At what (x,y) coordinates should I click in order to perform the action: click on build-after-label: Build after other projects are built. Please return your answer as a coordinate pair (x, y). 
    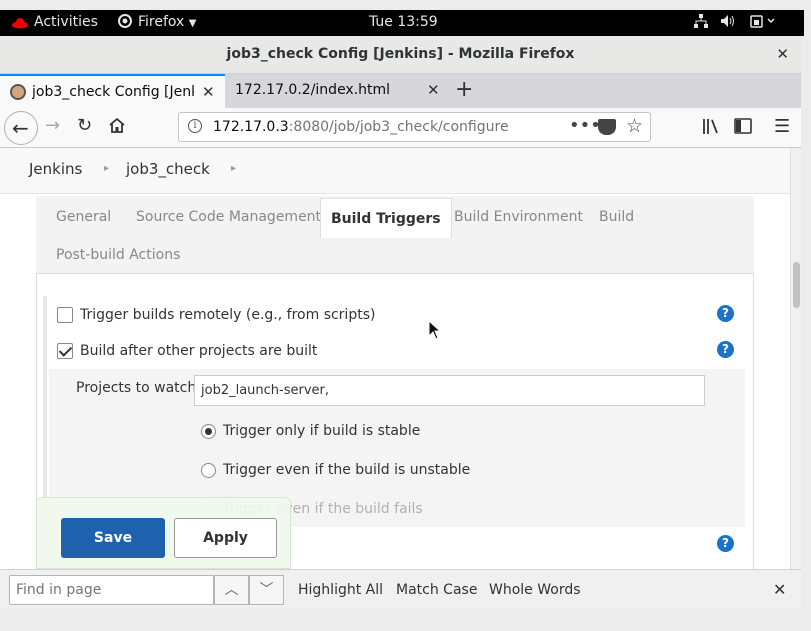
    Looking at the image, I should click on (198, 351).